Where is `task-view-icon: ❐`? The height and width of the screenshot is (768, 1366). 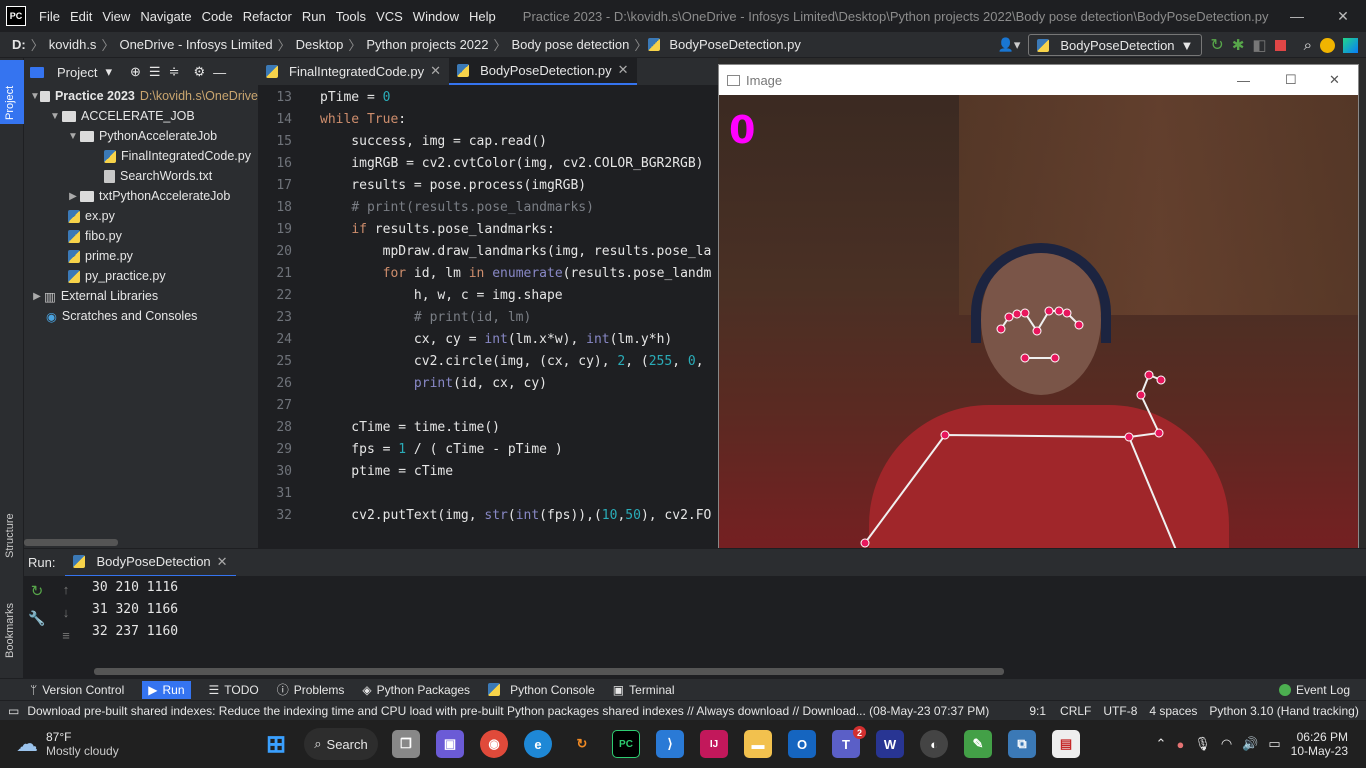 task-view-icon: ❐ is located at coordinates (406, 744).